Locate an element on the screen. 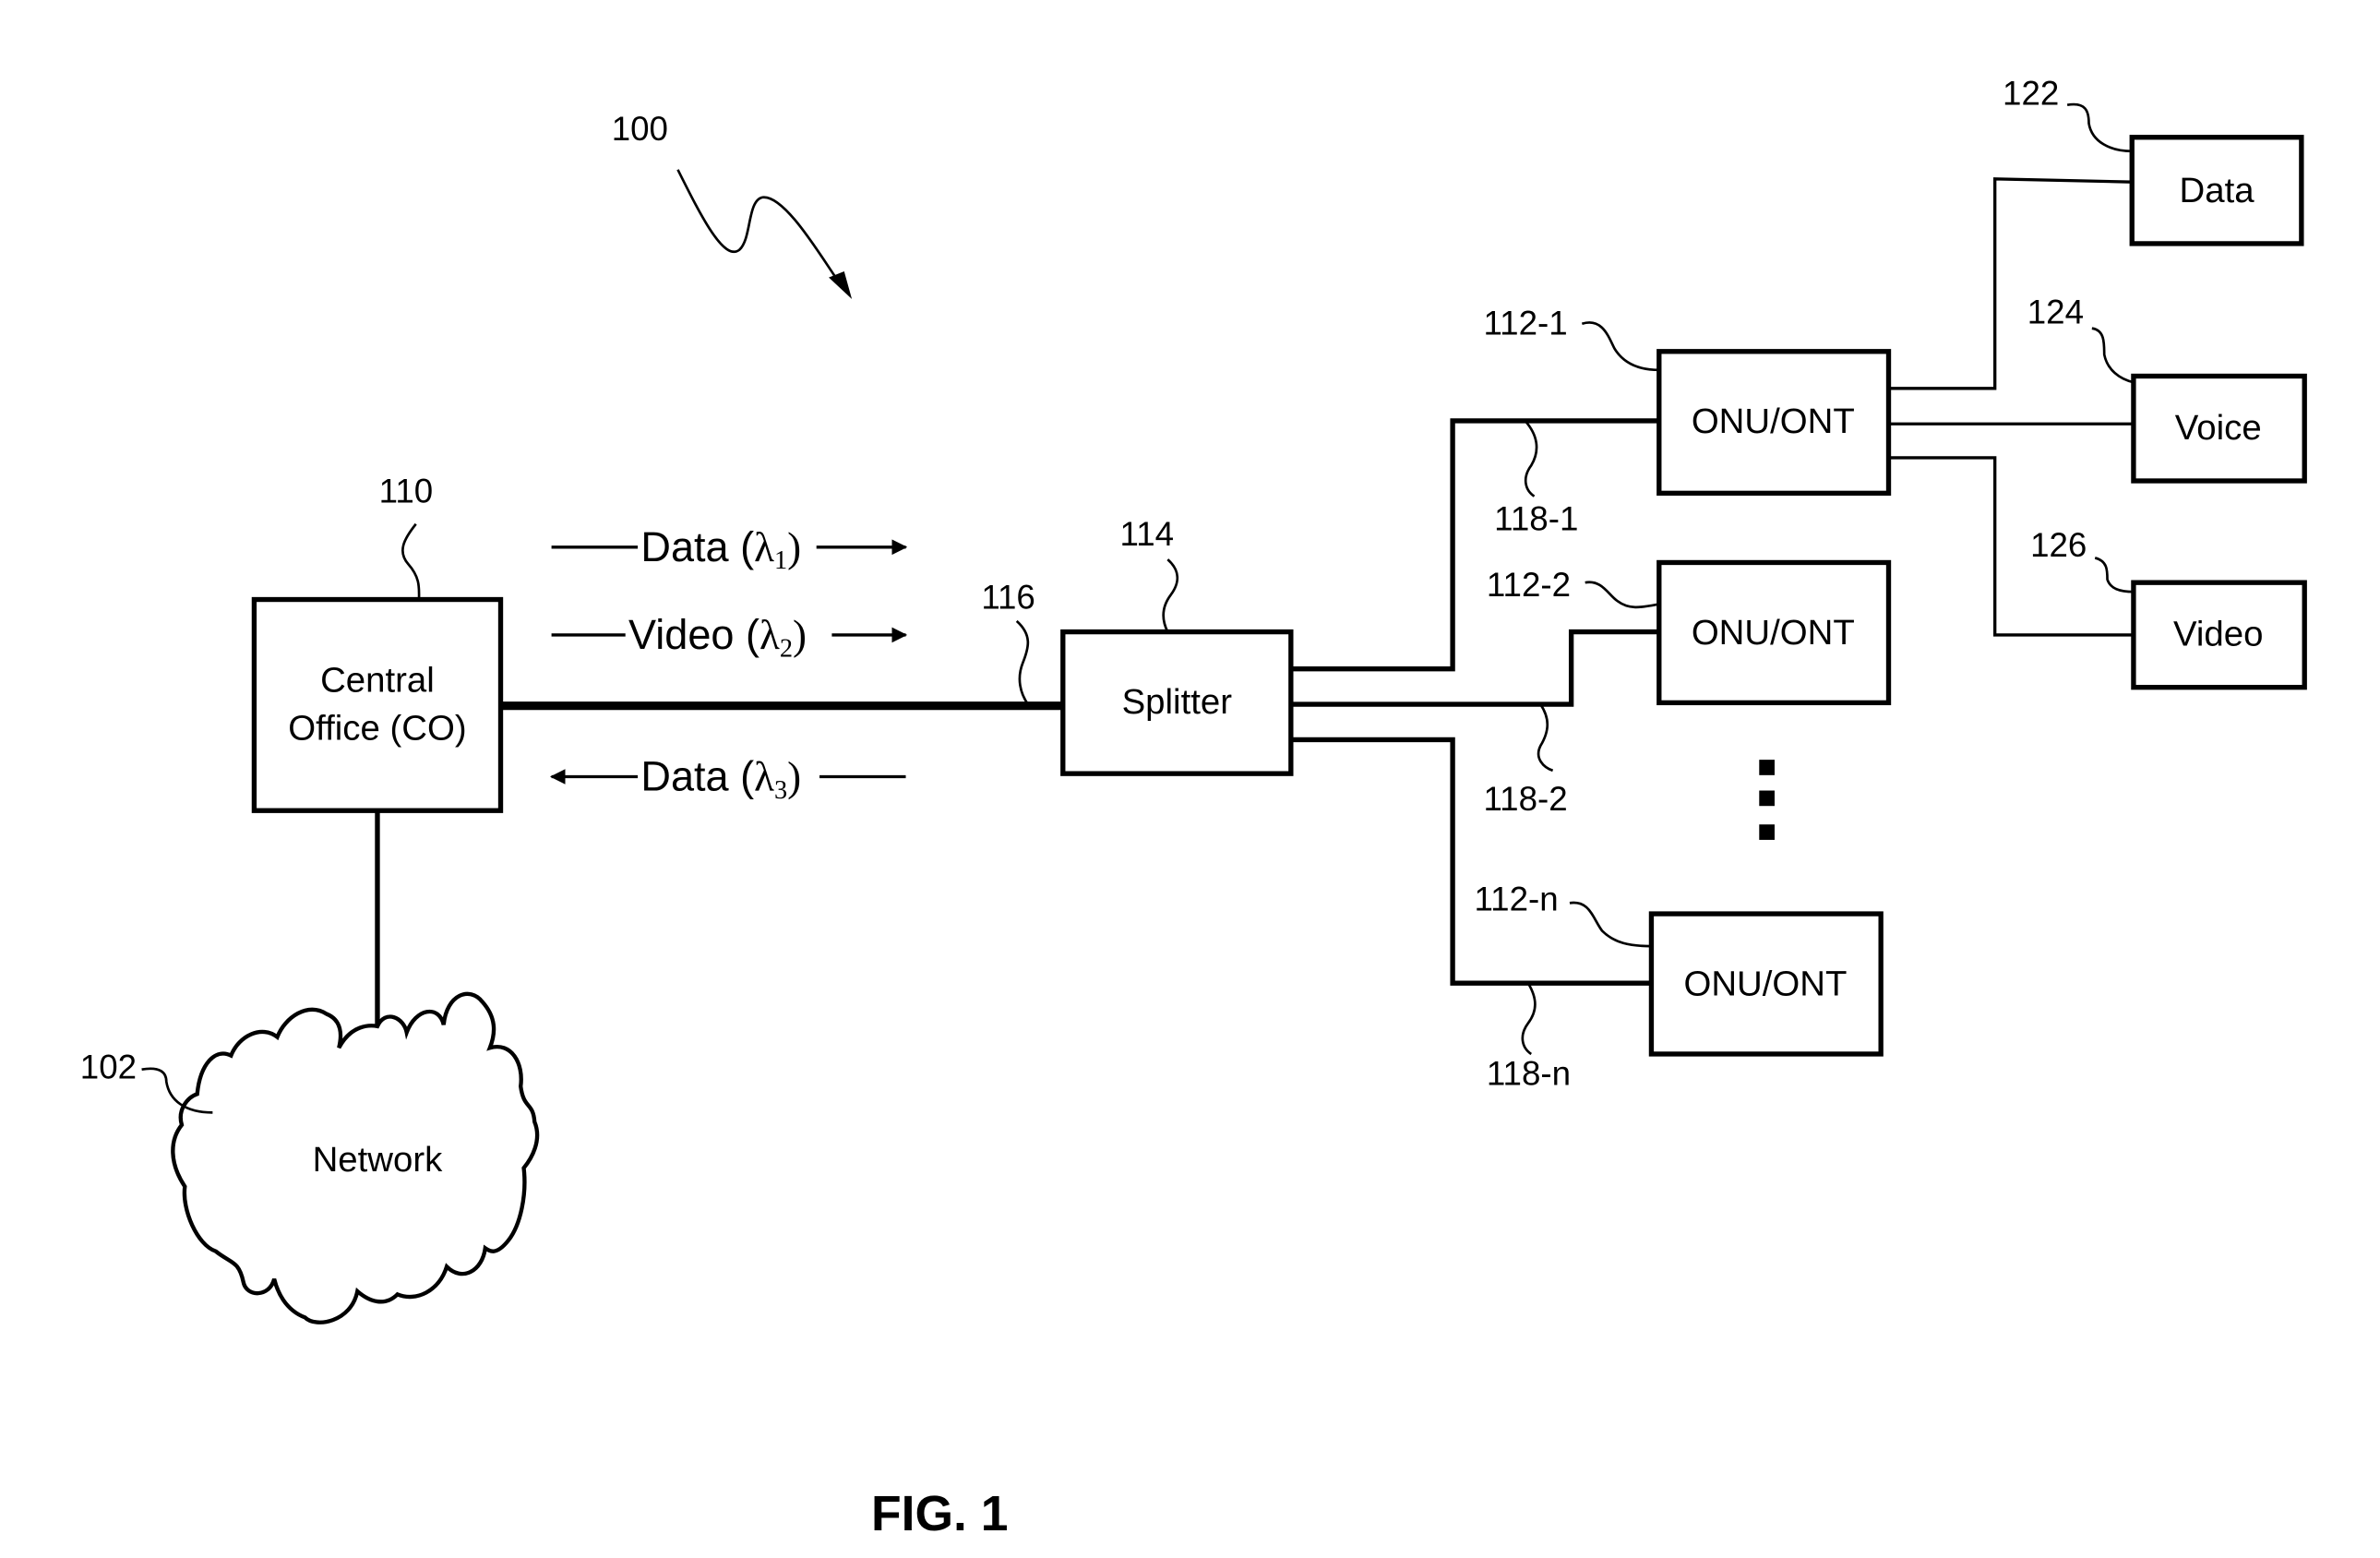 The image size is (2380, 1558). signal-3-label: Data (λ3) is located at coordinates (720, 779).